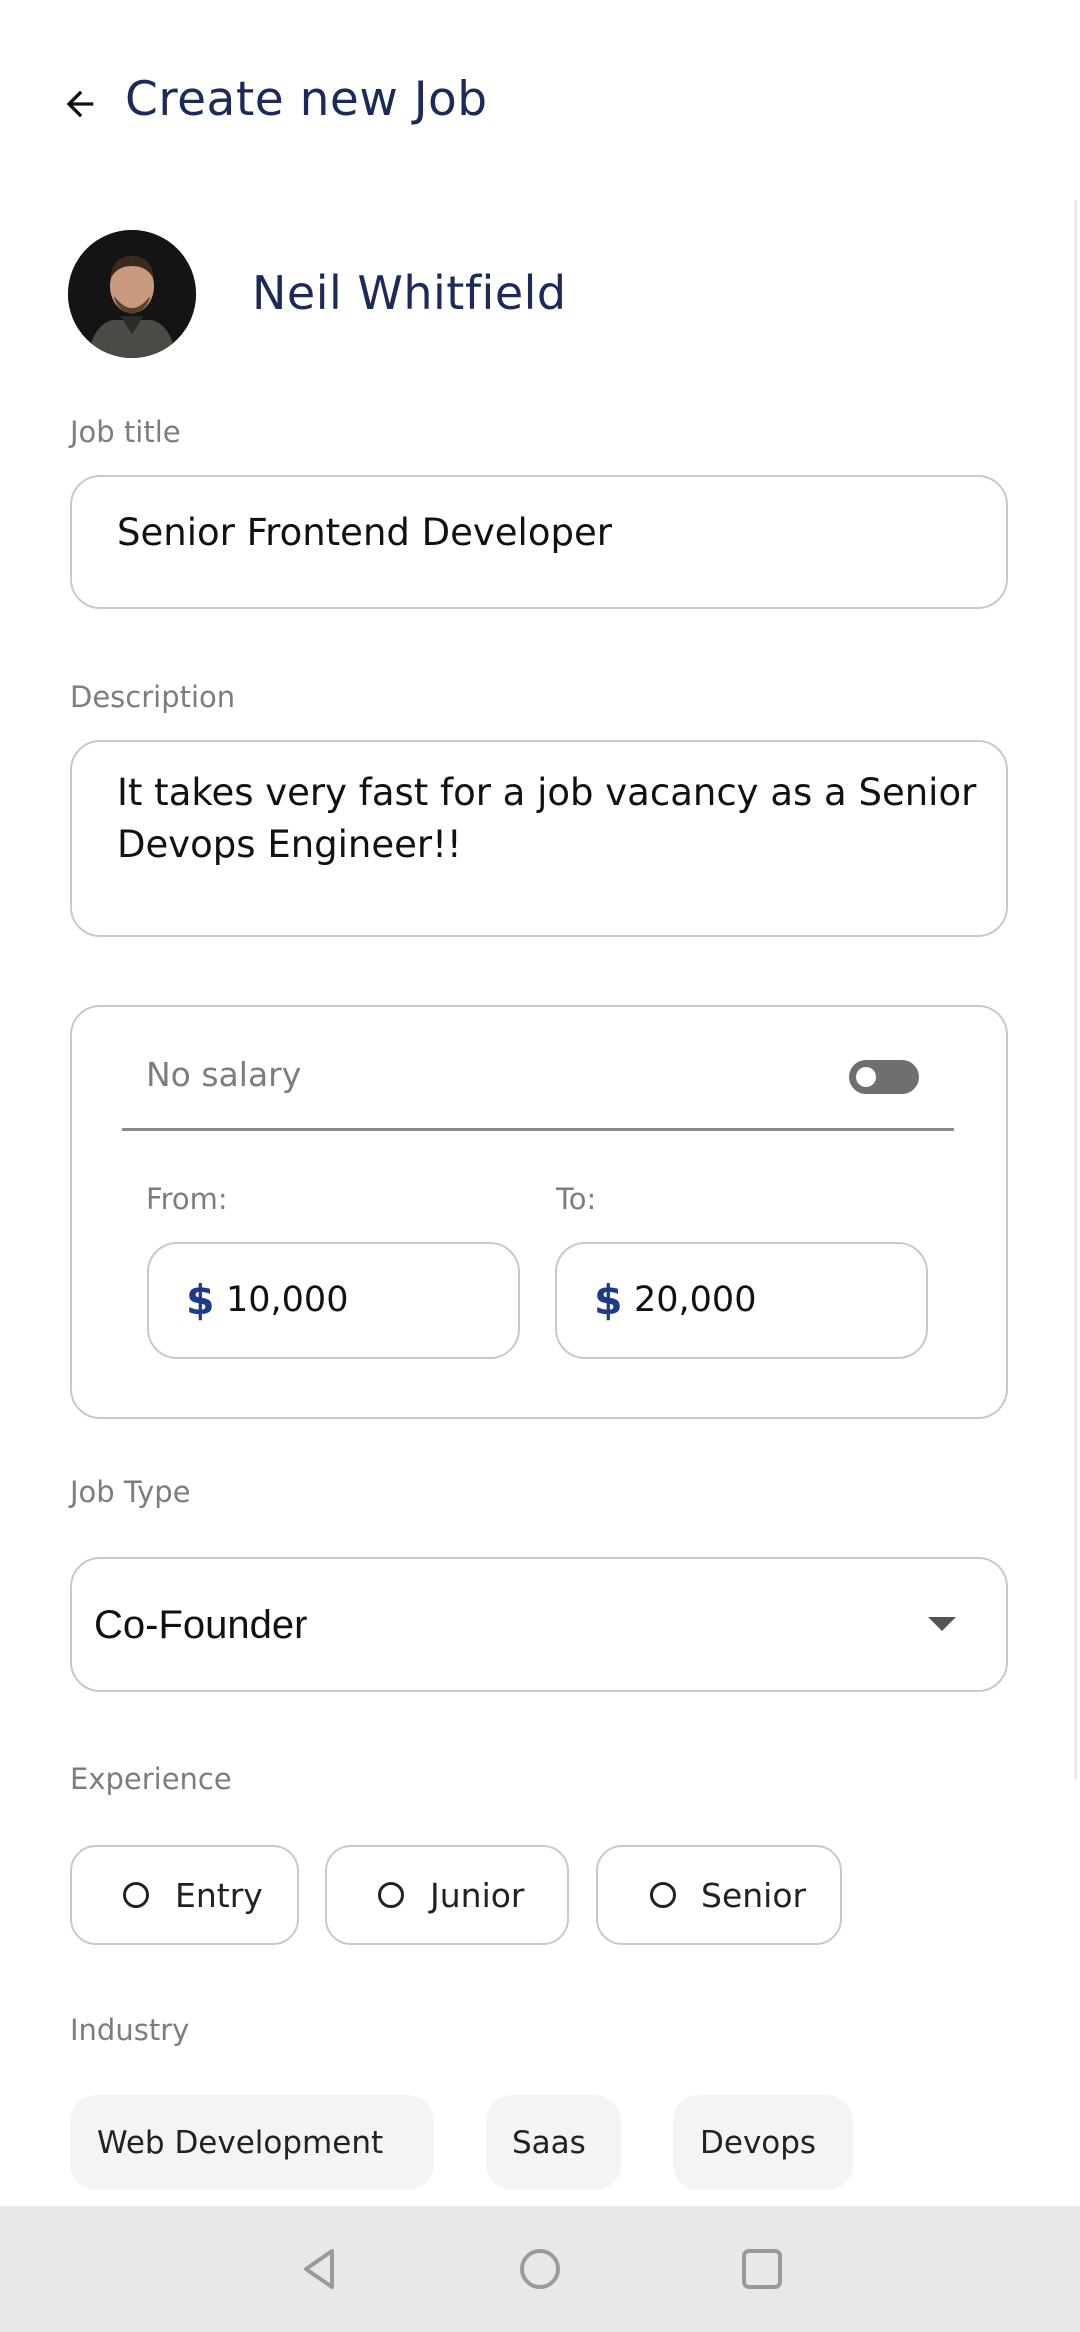 This screenshot has width=1080, height=2332. I want to click on job-type-value: Co-Founder, so click(201, 1625).